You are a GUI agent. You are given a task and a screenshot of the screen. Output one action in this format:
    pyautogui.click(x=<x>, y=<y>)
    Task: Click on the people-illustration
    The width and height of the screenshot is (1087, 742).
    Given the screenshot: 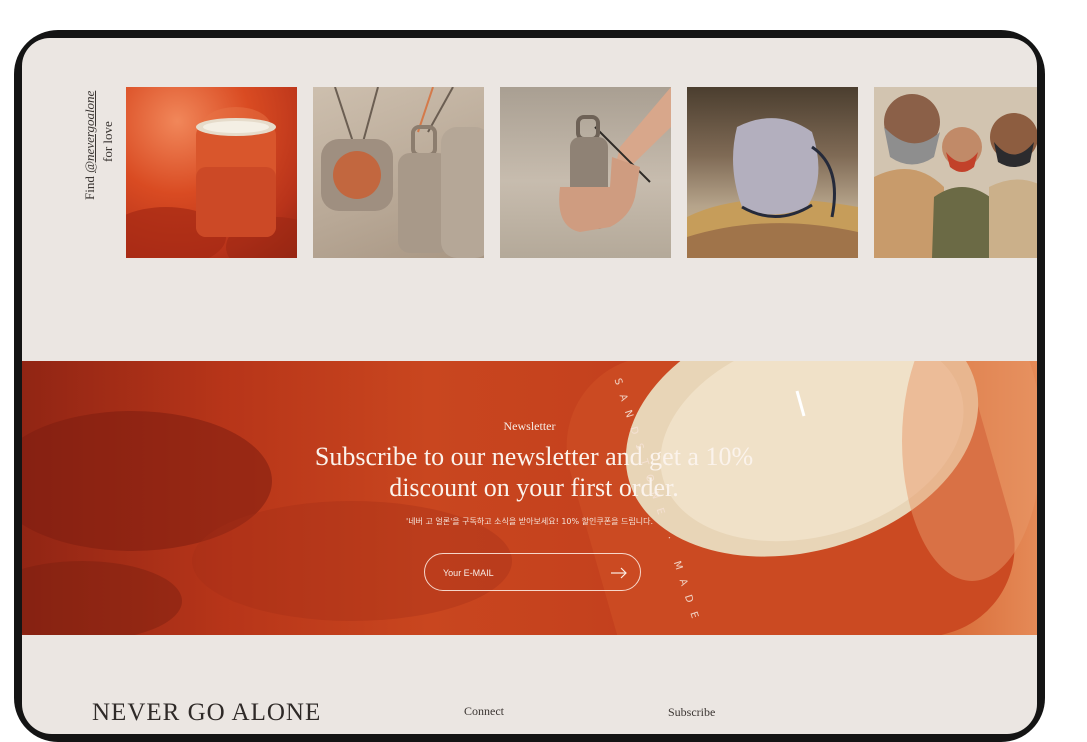 What is the action you would take?
    pyautogui.click(x=955, y=172)
    